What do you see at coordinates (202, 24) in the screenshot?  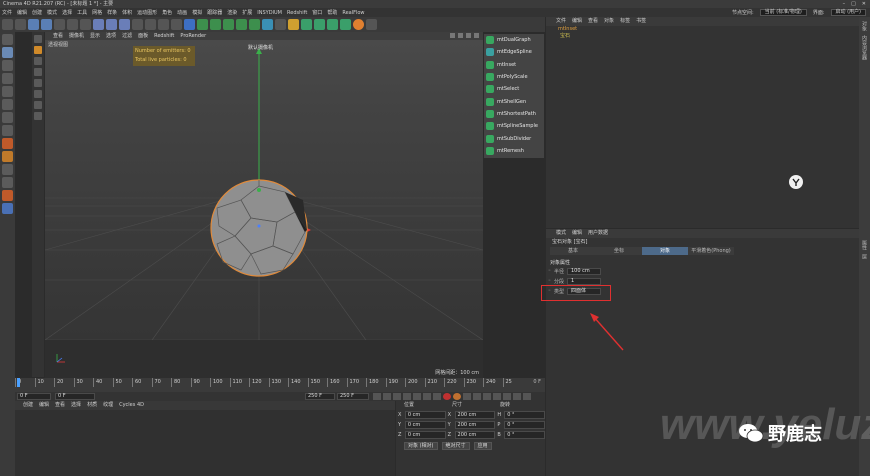 I see `pen-icon` at bounding box center [202, 24].